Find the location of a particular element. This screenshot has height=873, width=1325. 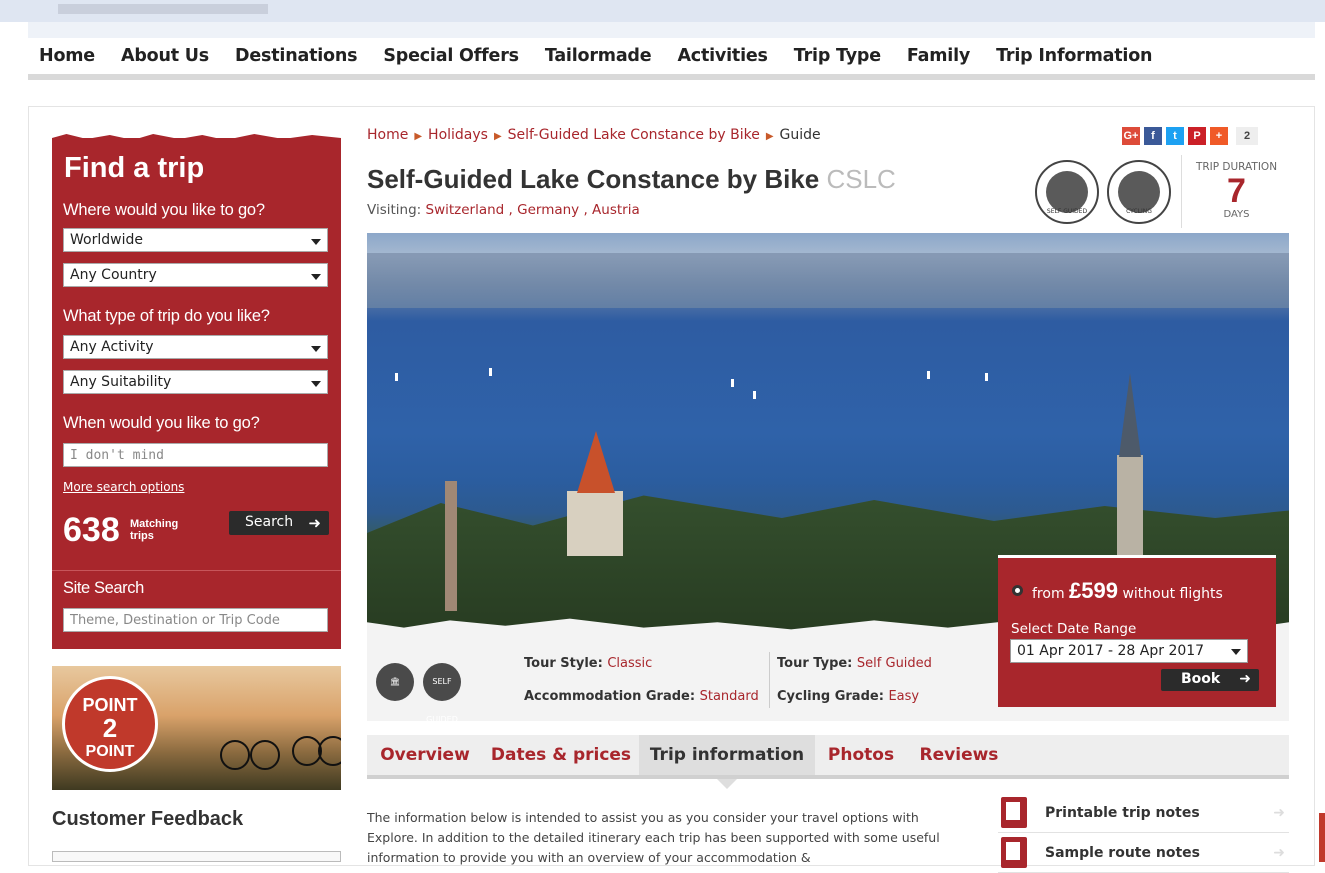

tab-reviews: Reviews is located at coordinates (959, 755).